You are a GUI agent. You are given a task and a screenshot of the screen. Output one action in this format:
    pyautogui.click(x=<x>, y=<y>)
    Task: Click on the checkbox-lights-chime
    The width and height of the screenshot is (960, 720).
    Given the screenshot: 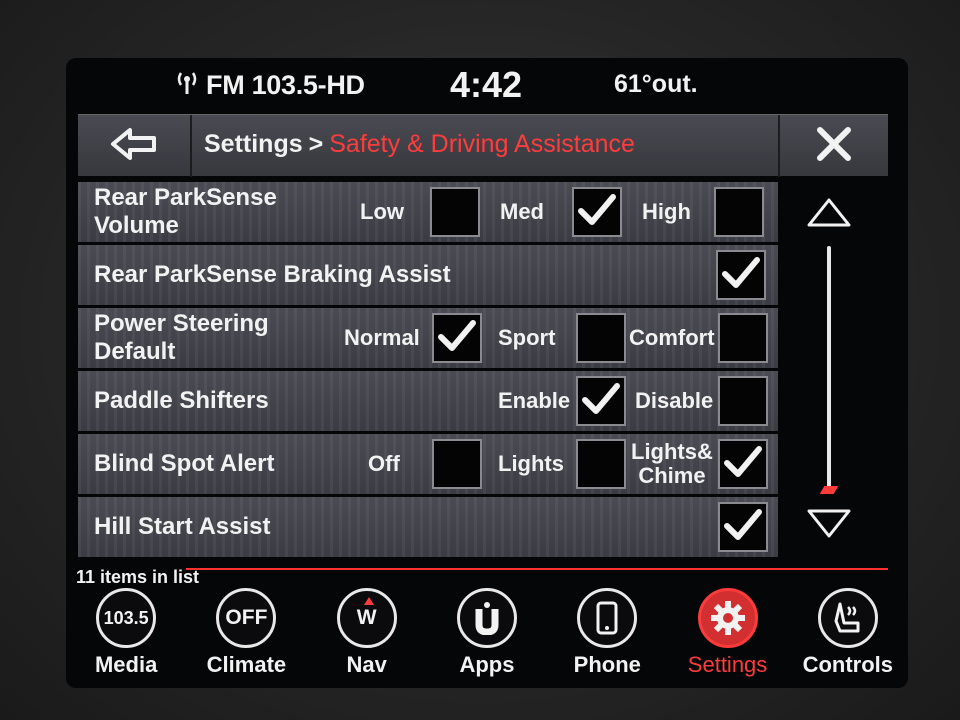 What is the action you would take?
    pyautogui.click(x=743, y=464)
    